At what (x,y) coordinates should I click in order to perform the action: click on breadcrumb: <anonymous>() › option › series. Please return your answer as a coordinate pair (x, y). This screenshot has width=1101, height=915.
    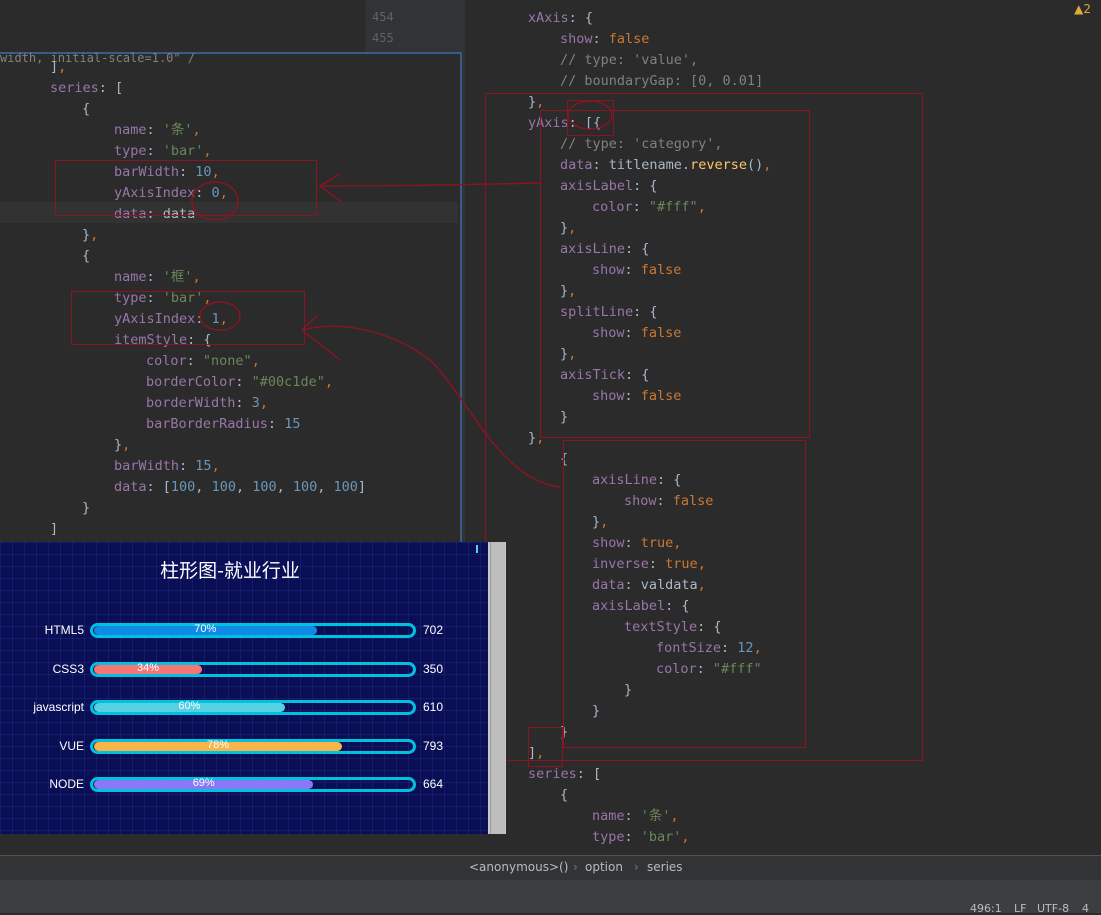
    Looking at the image, I should click on (550, 867).